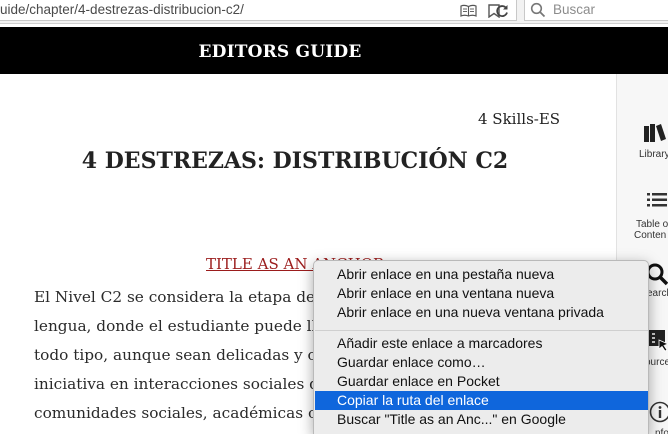  What do you see at coordinates (295, 161) in the screenshot?
I see `chapter-title: 4 DESTREZAS: DISTRIBUCIÓN C2` at bounding box center [295, 161].